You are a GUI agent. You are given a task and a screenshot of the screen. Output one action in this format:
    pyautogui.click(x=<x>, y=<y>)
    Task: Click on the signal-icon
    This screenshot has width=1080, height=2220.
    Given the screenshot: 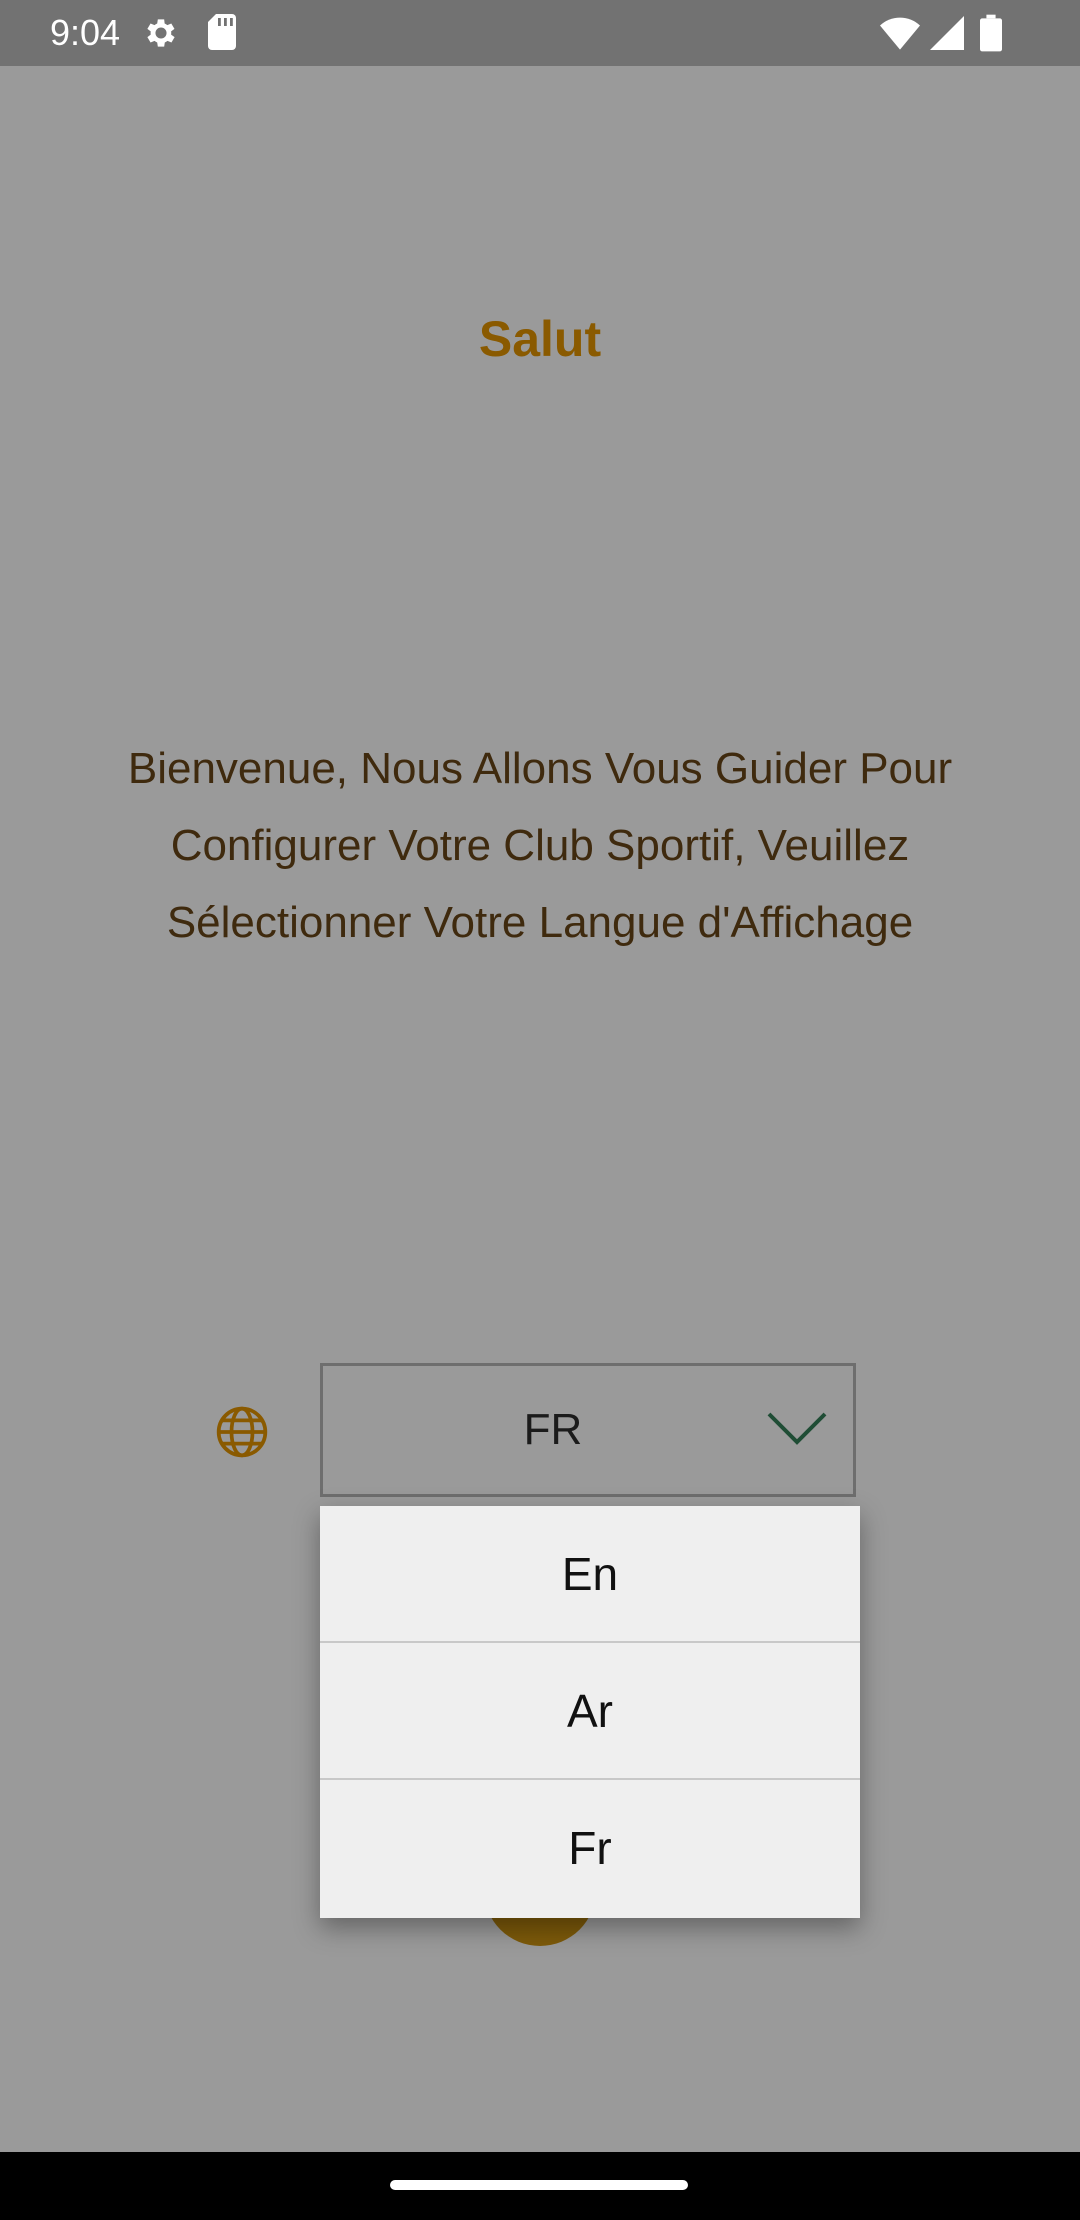 What is the action you would take?
    pyautogui.click(x=947, y=33)
    